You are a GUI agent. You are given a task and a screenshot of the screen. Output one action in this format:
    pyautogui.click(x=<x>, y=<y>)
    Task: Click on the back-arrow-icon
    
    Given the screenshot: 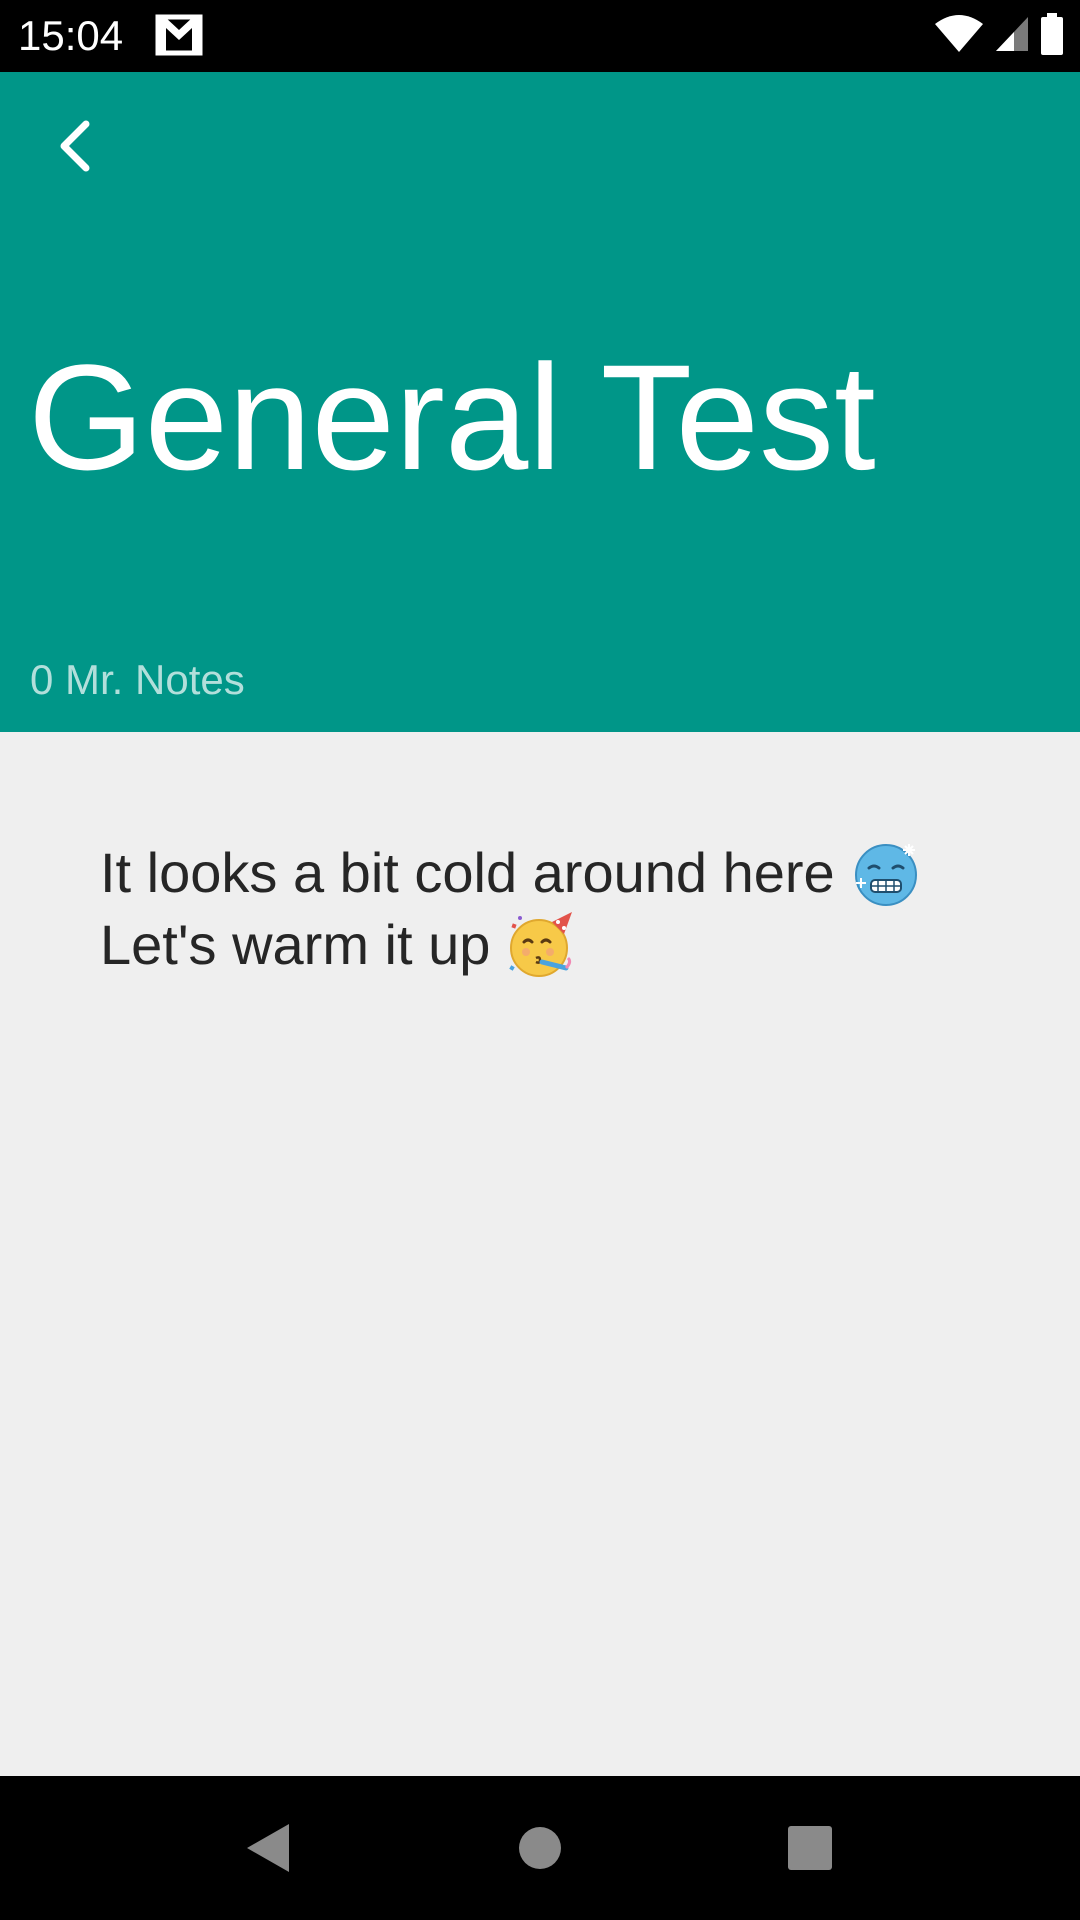 What is the action you would take?
    pyautogui.click(x=75, y=146)
    